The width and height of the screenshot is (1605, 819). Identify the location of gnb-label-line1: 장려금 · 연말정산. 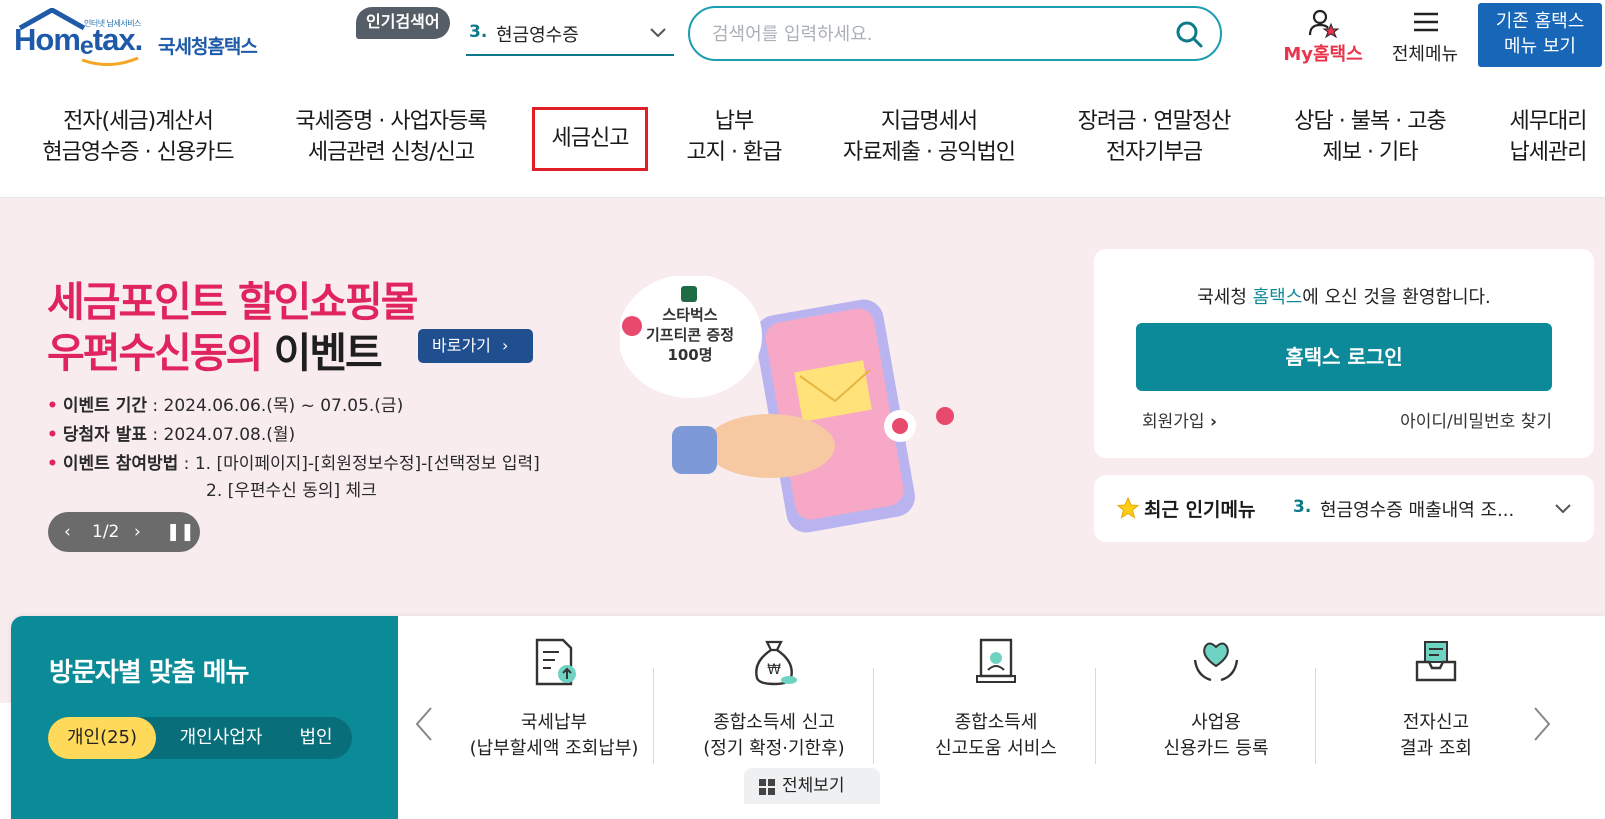
(1154, 121).